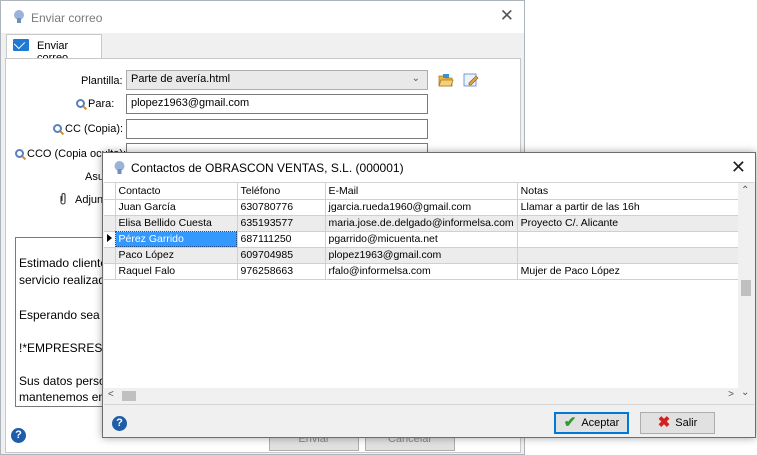 This screenshot has width=757, height=455. What do you see at coordinates (277, 104) in the screenshot?
I see `para-input: plopez1963@gmail.com` at bounding box center [277, 104].